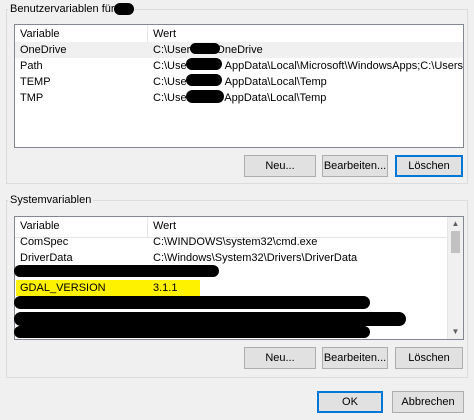 The image size is (474, 420). I want to click on list-row-tmp: TMP C:\User AppData\Local\Temp, so click(239, 98).